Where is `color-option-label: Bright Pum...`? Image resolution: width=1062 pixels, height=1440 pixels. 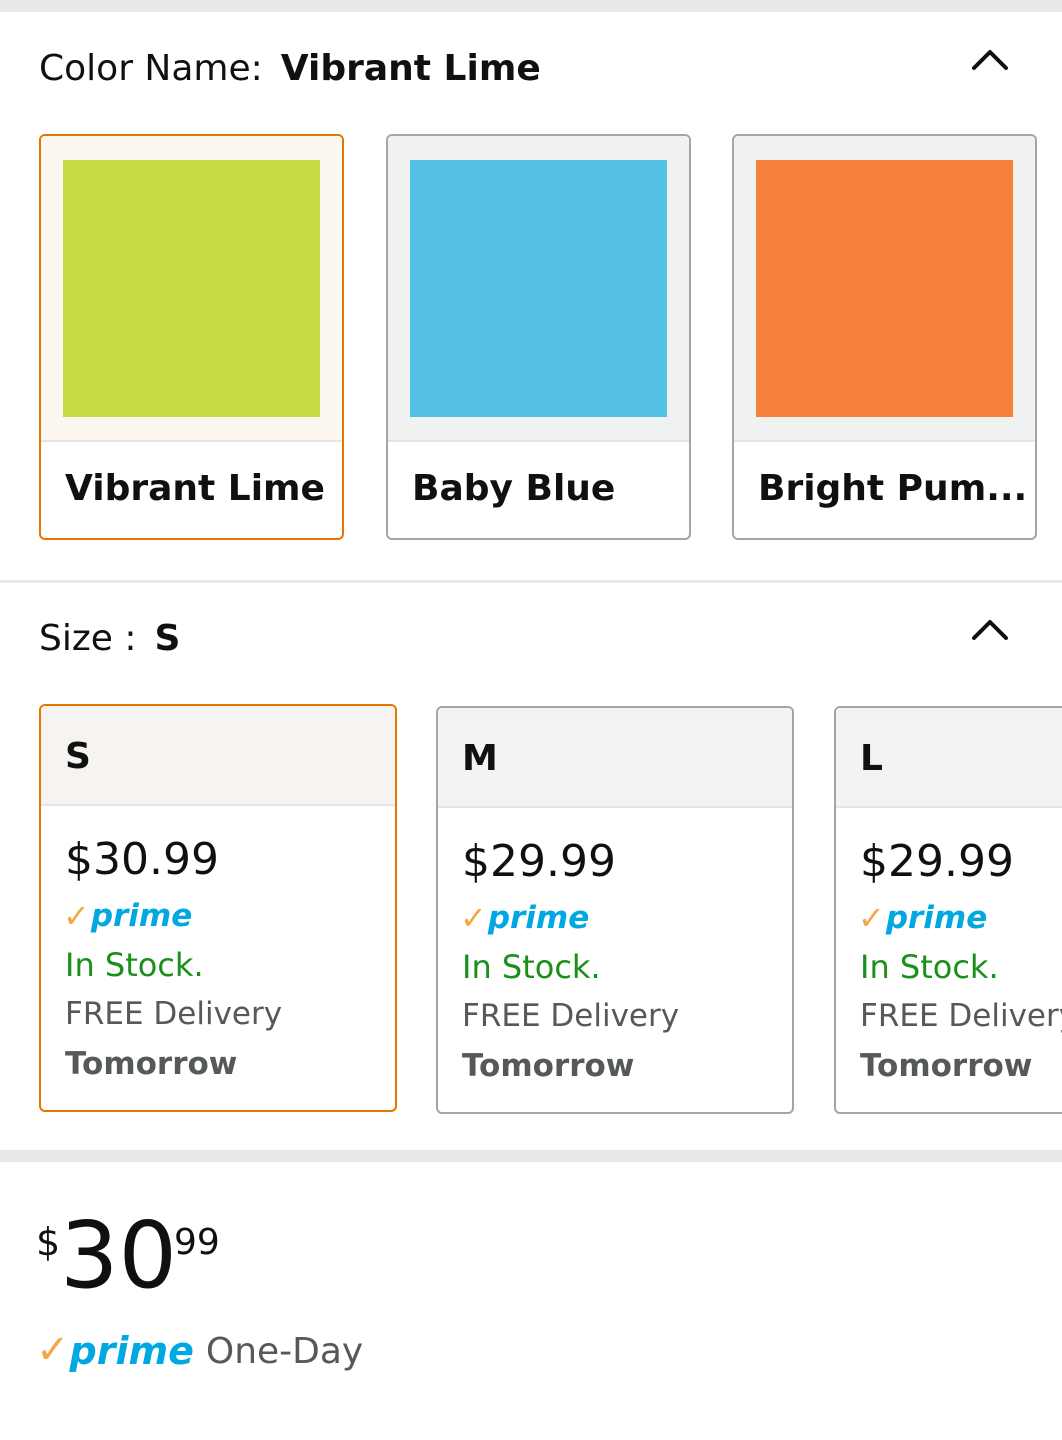 color-option-label: Bright Pum... is located at coordinates (893, 488).